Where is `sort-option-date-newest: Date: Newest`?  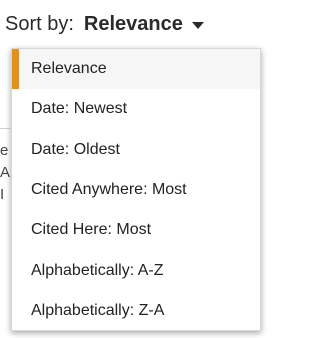
sort-option-date-newest: Date: Newest is located at coordinates (136, 109).